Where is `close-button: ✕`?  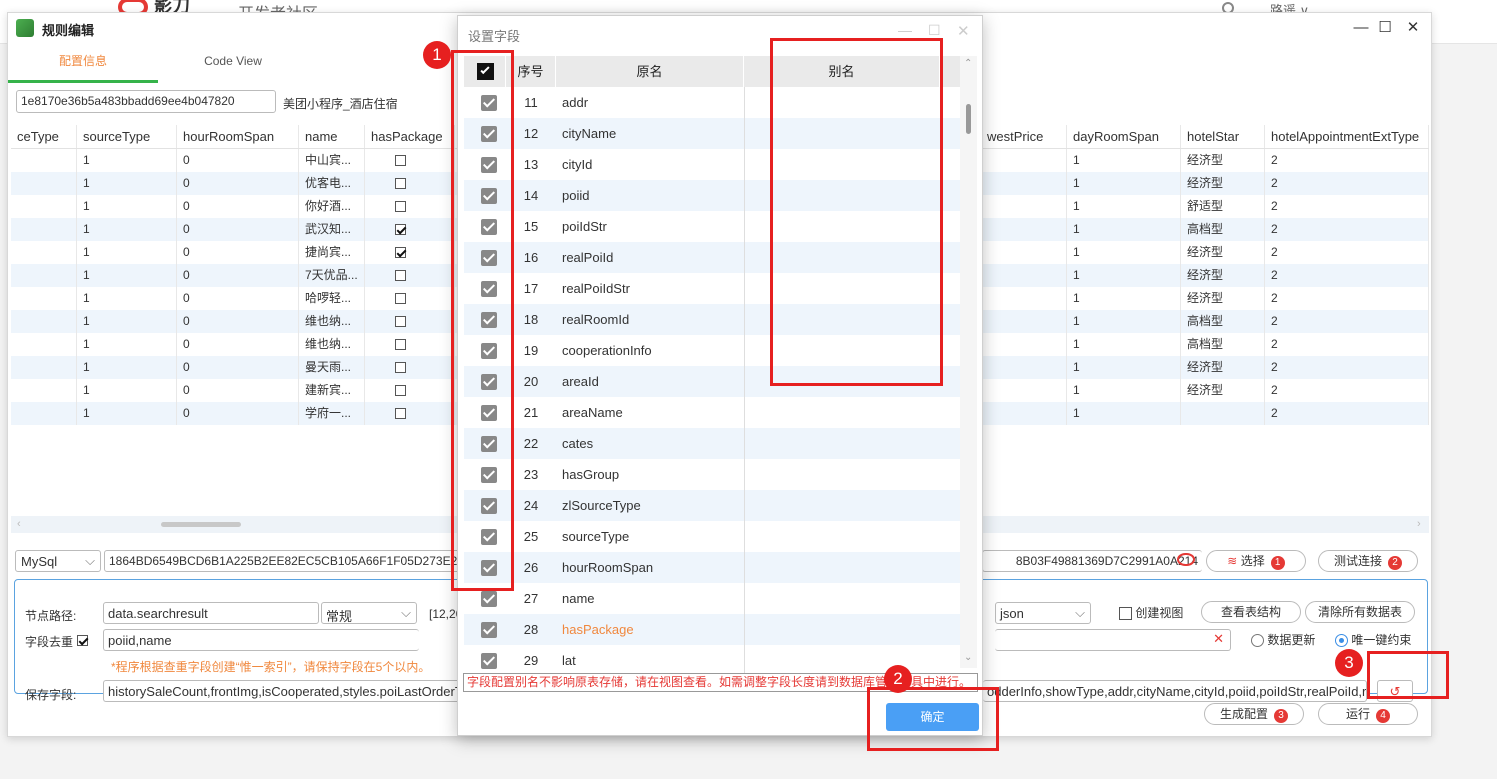
close-button: ✕ is located at coordinates (1413, 28).